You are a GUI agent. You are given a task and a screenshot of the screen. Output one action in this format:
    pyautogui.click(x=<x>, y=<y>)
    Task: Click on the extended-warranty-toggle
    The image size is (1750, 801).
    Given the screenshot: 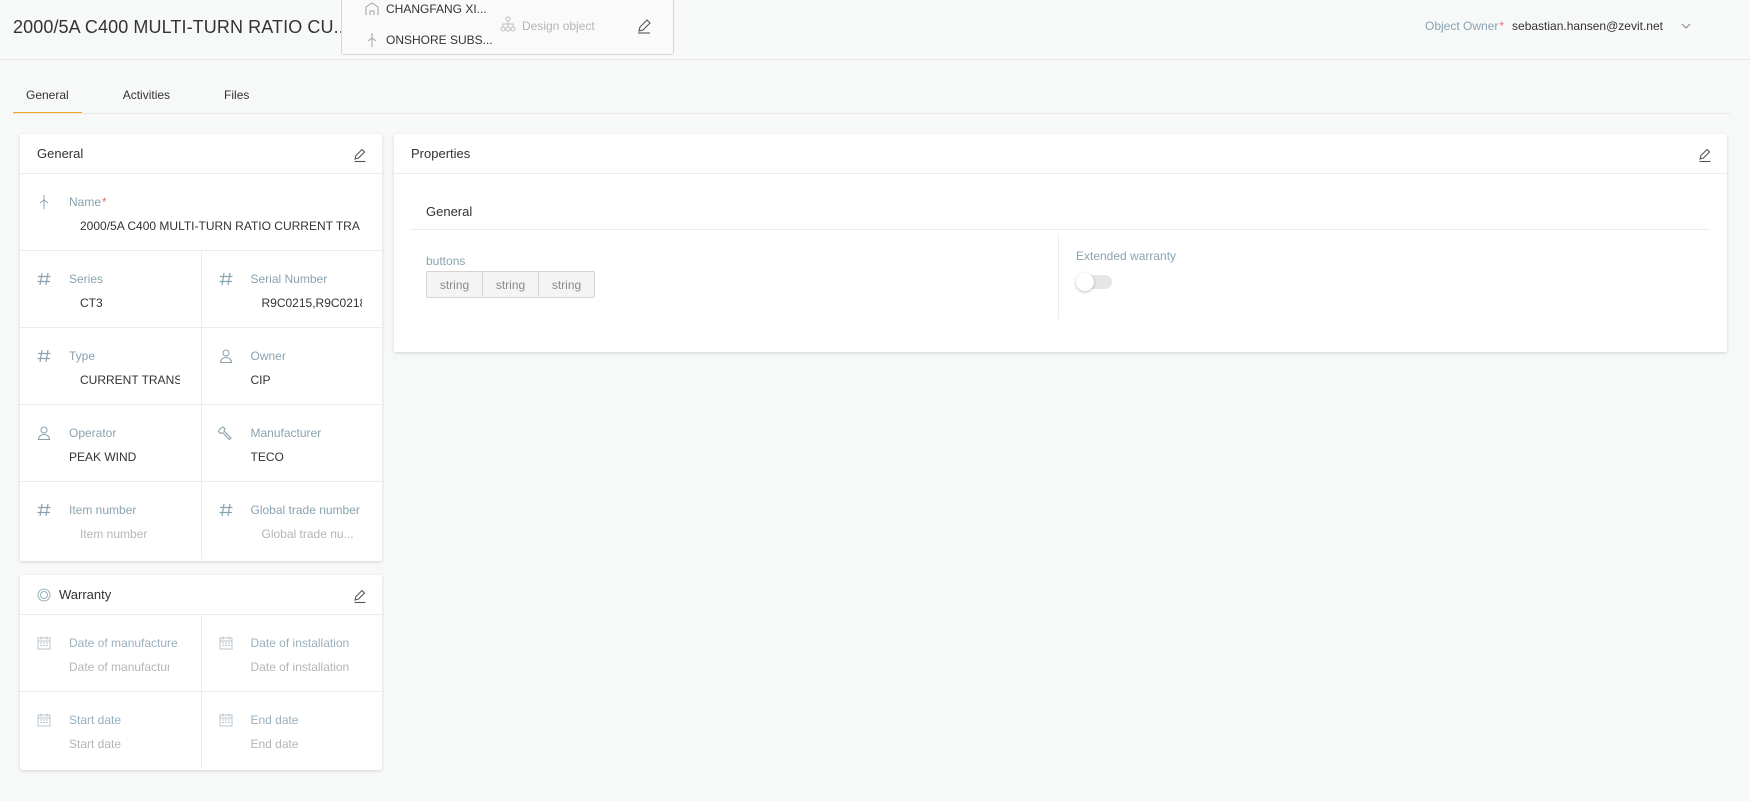 What is the action you would take?
    pyautogui.click(x=1095, y=282)
    